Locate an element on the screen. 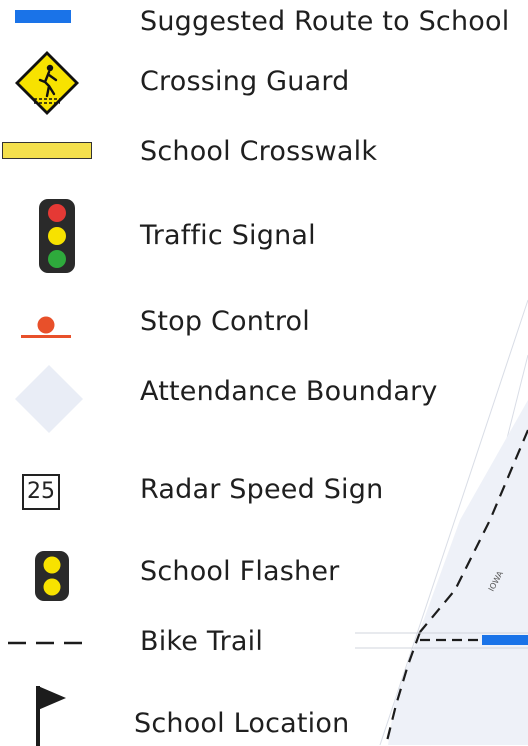 This screenshot has height=746, width=528. school-flasher-icon is located at coordinates (52, 576).